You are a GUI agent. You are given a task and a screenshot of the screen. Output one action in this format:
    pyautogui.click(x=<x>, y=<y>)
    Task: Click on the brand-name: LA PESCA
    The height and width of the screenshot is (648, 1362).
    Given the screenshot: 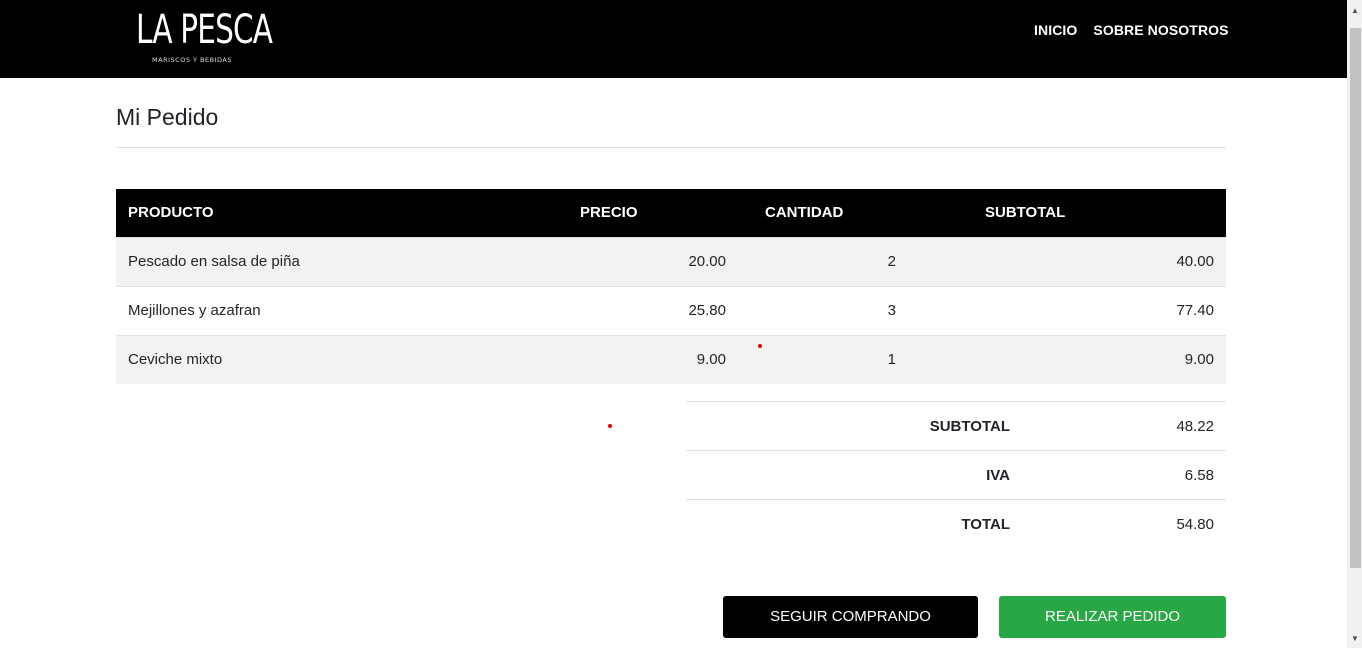 What is the action you would take?
    pyautogui.click(x=204, y=30)
    